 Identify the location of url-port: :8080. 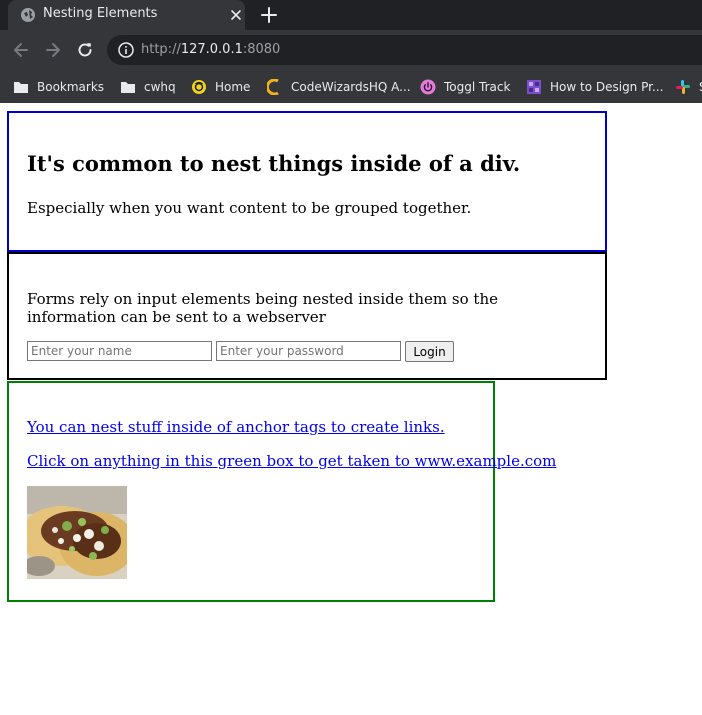
(261, 49).